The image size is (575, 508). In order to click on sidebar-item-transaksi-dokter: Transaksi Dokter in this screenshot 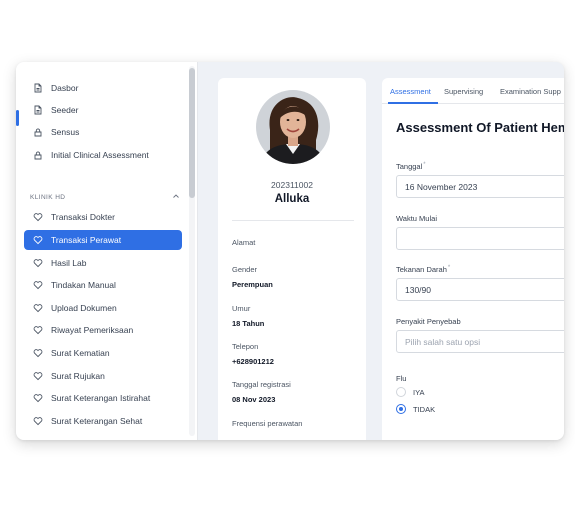, I will do `click(103, 217)`.